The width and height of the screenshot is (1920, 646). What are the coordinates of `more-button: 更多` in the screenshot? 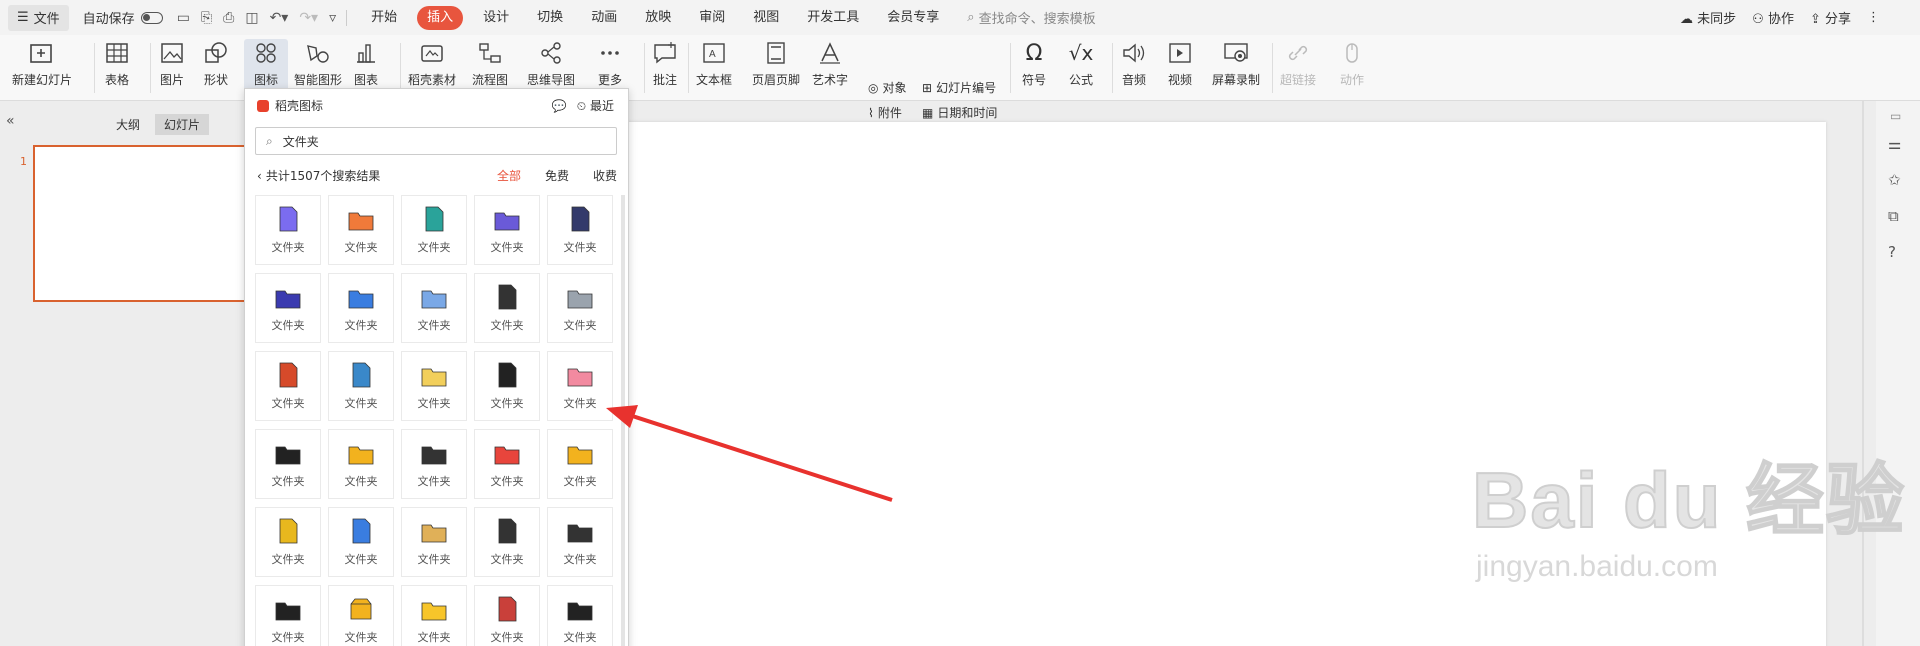 It's located at (610, 63).